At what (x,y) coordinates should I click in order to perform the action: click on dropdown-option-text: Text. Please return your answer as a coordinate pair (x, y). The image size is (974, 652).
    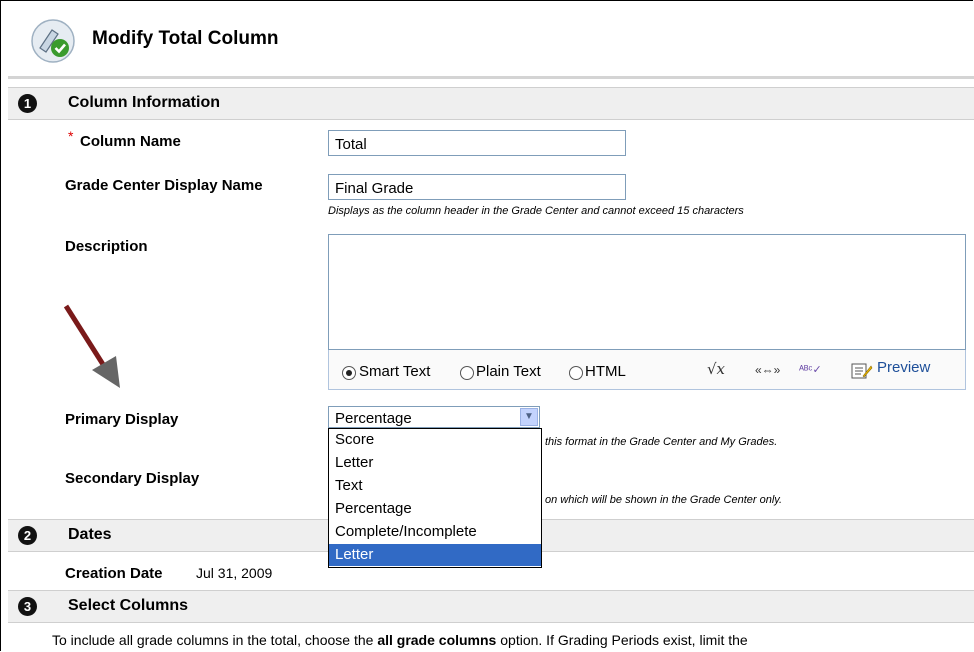
    Looking at the image, I should click on (435, 486).